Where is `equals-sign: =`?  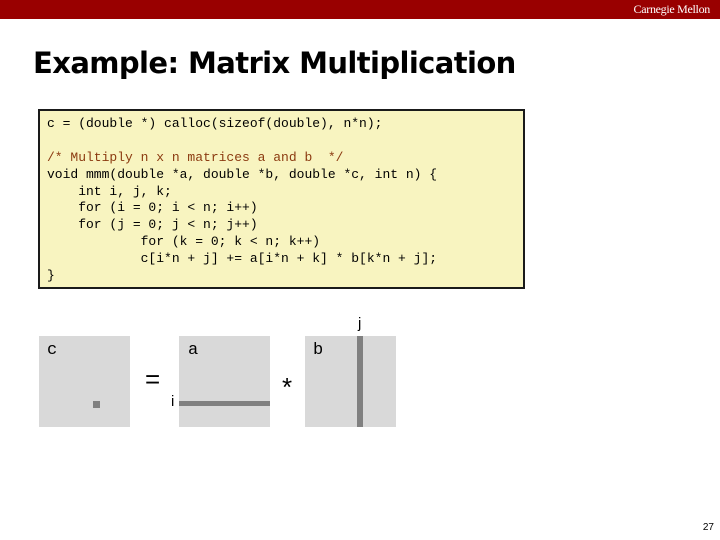
equals-sign: = is located at coordinates (153, 379).